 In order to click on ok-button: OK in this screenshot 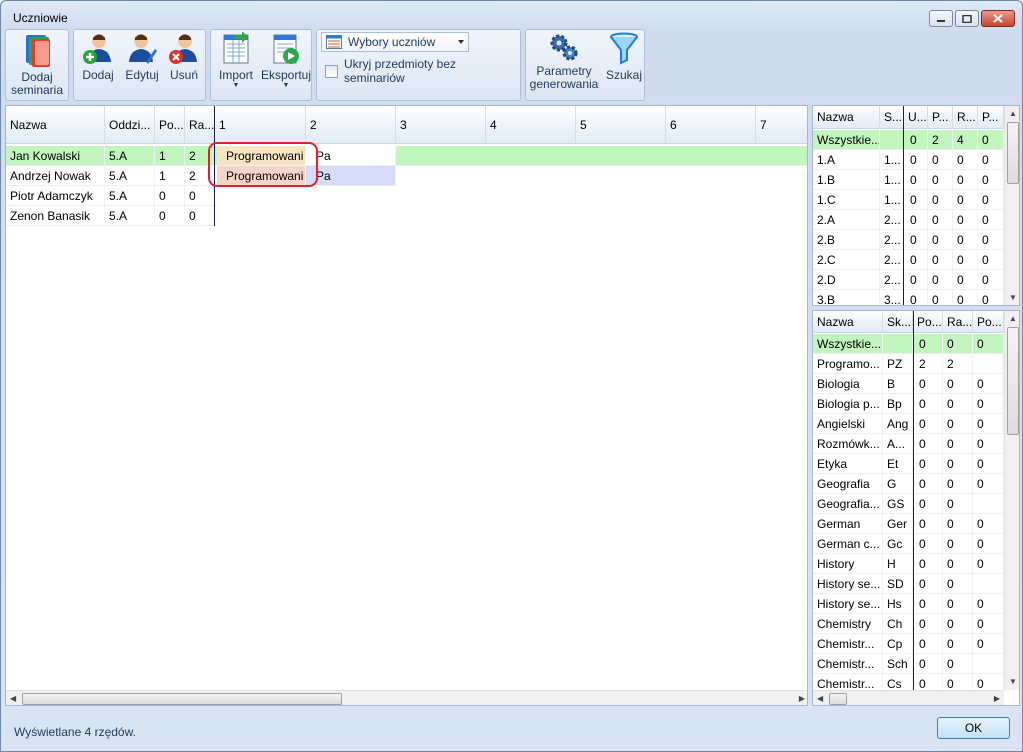, I will do `click(973, 728)`.